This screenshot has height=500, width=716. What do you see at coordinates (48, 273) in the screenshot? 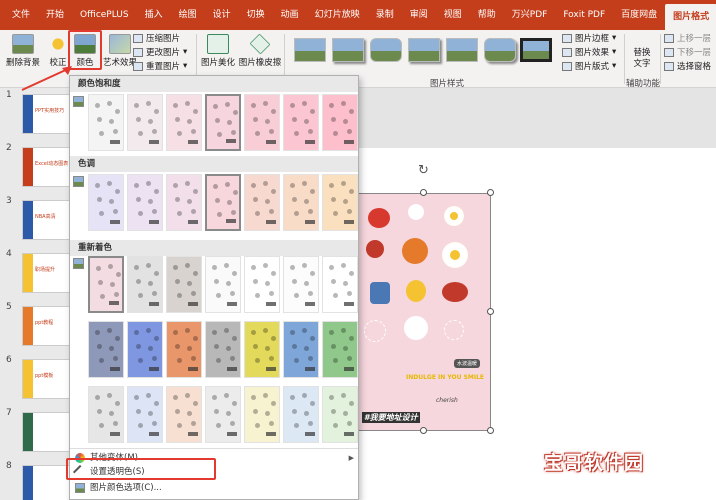
I see `slide-thumbnail: 职场提升` at bounding box center [48, 273].